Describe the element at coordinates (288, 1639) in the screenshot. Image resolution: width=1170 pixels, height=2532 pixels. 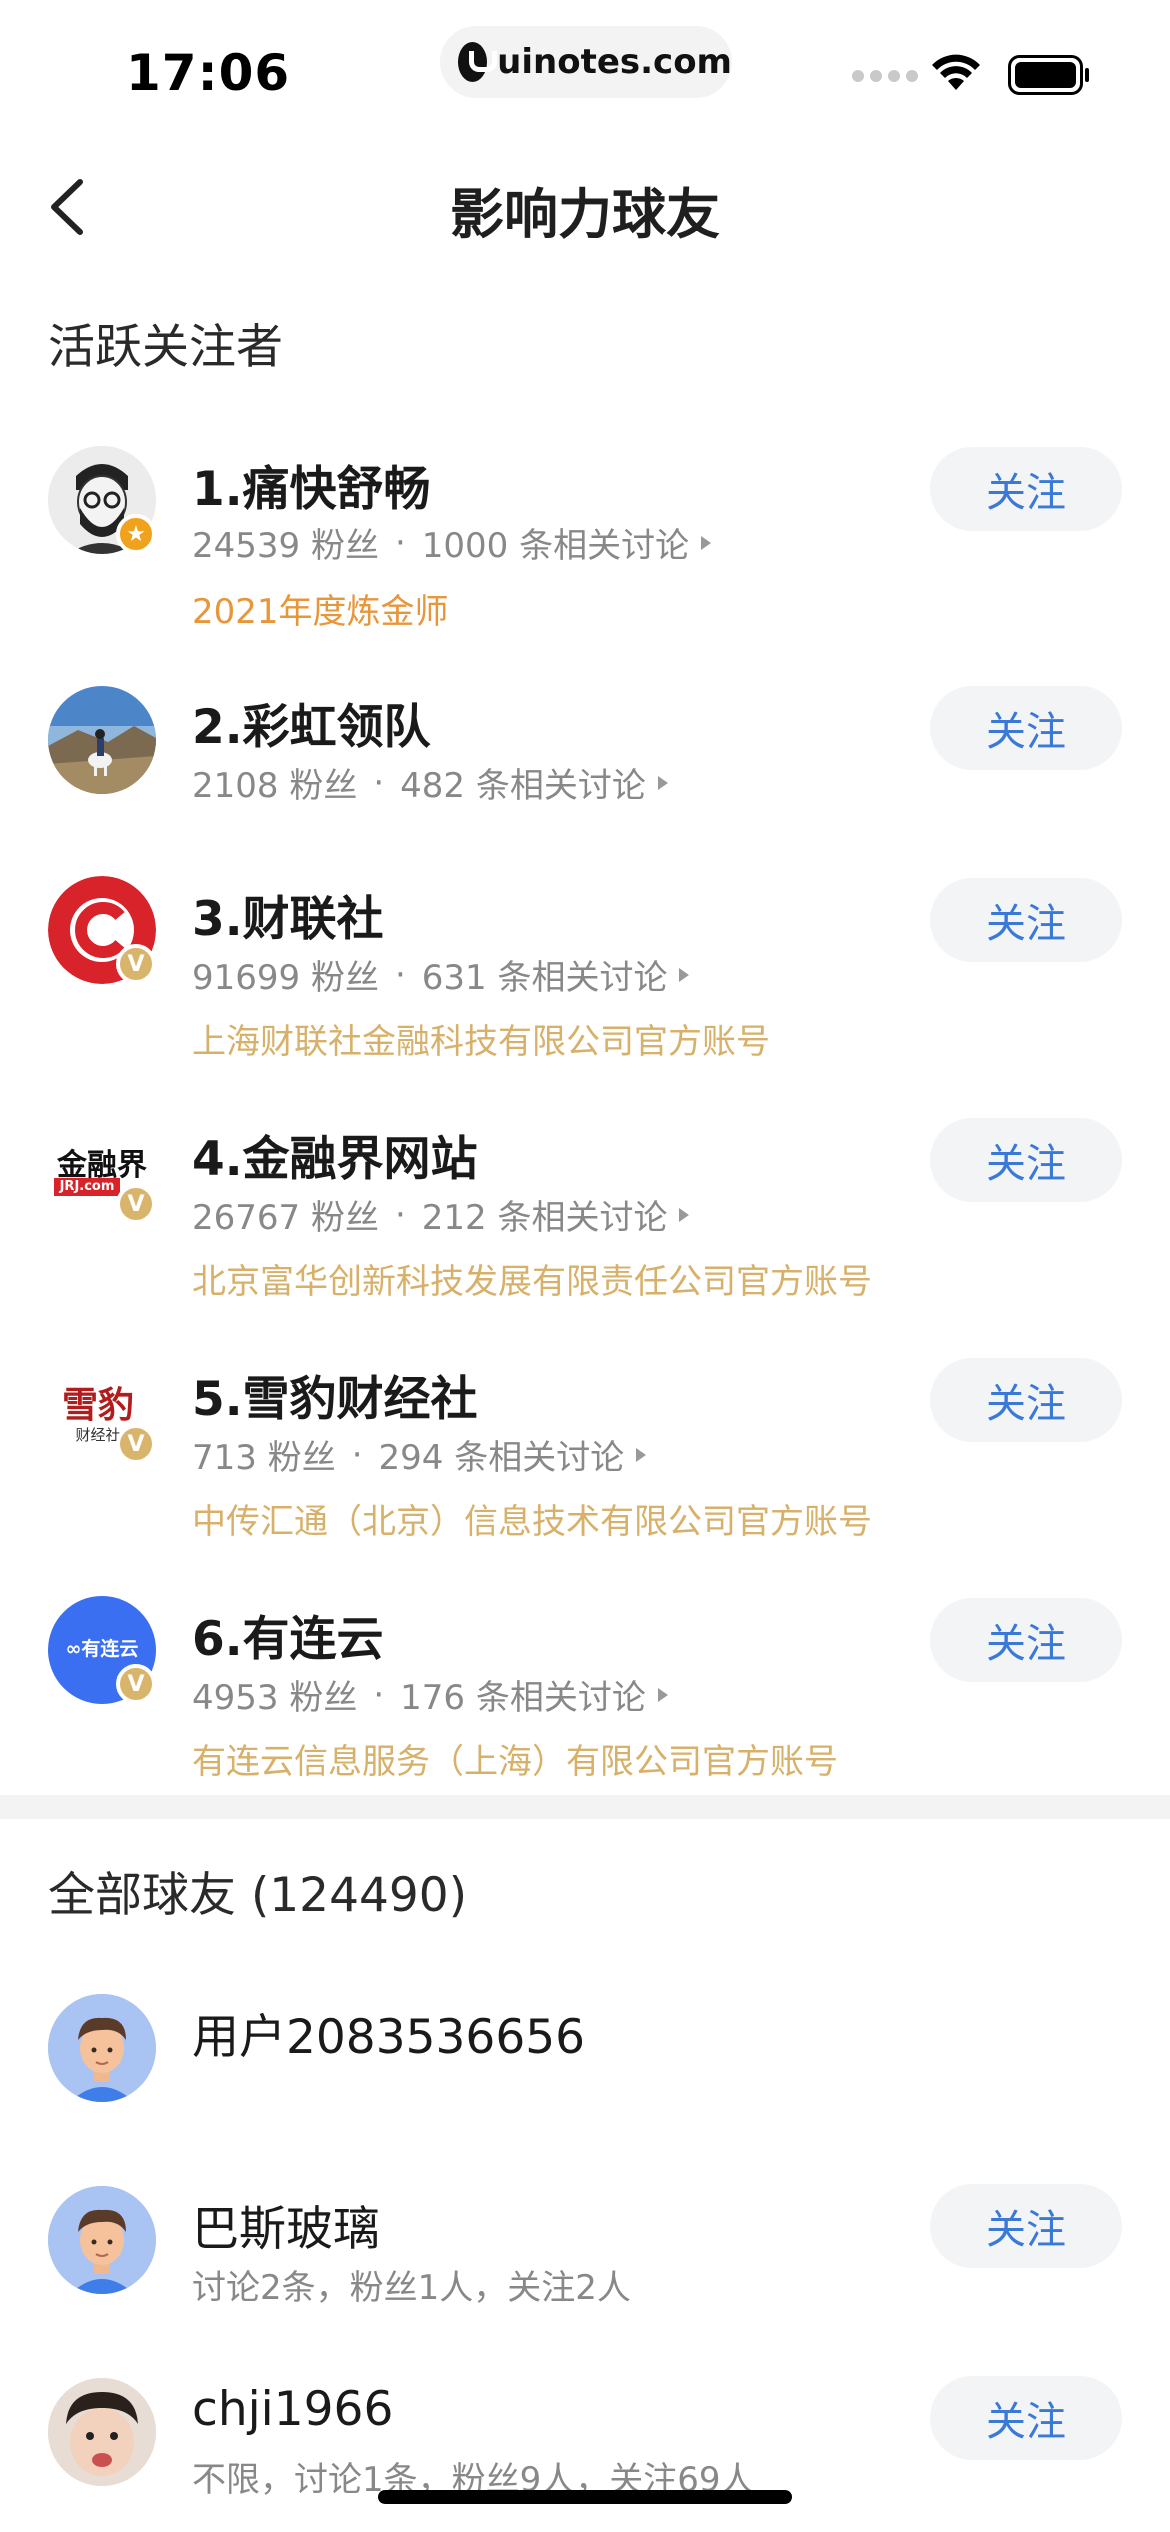
I see `user-name: 6.有连云` at that location.